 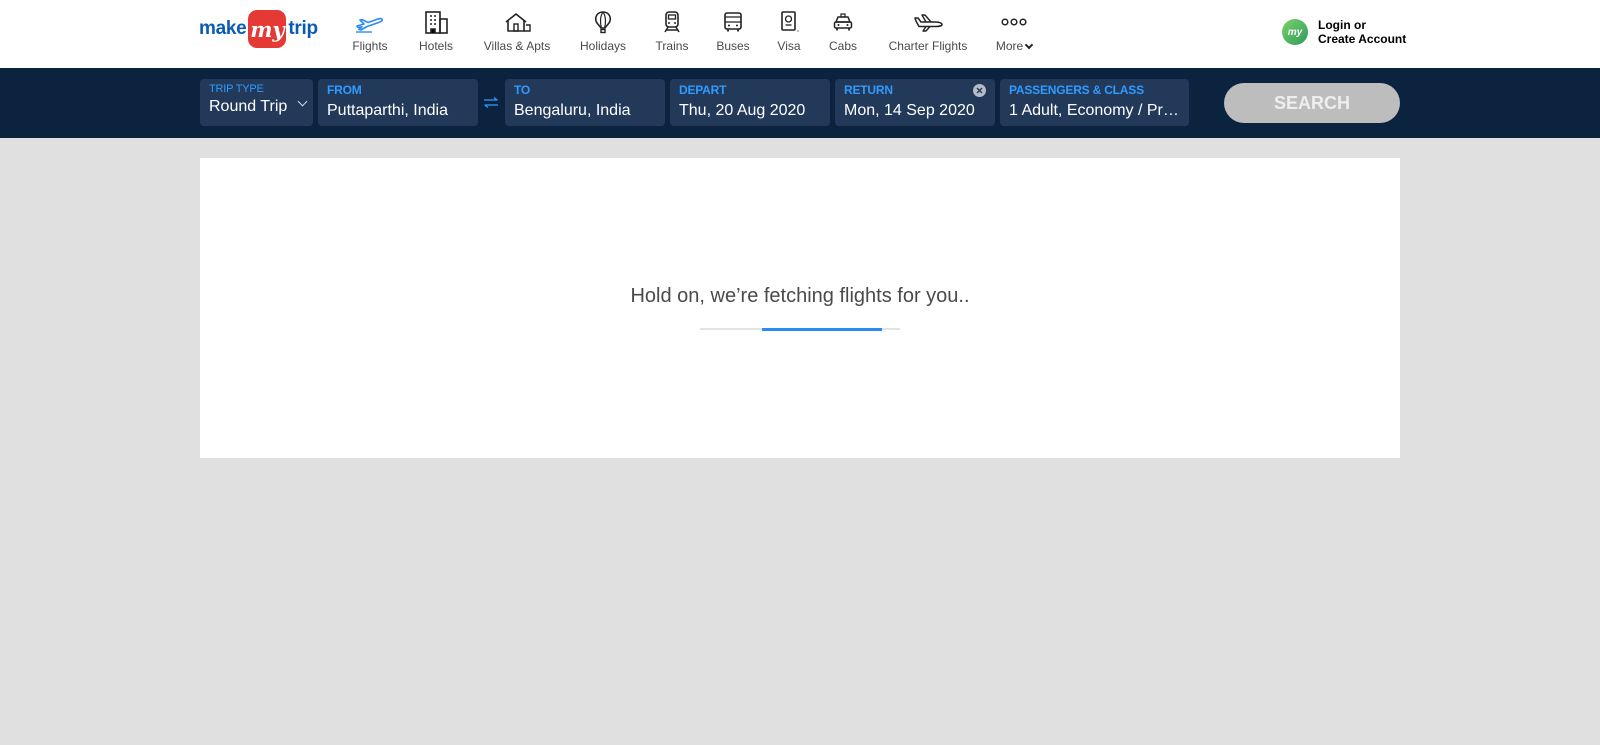 What do you see at coordinates (789, 22) in the screenshot?
I see `passport-icon` at bounding box center [789, 22].